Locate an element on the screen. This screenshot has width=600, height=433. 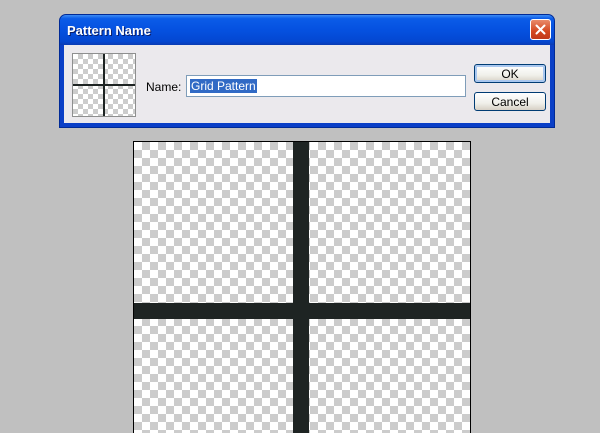
cancel-button: Cancel is located at coordinates (510, 101).